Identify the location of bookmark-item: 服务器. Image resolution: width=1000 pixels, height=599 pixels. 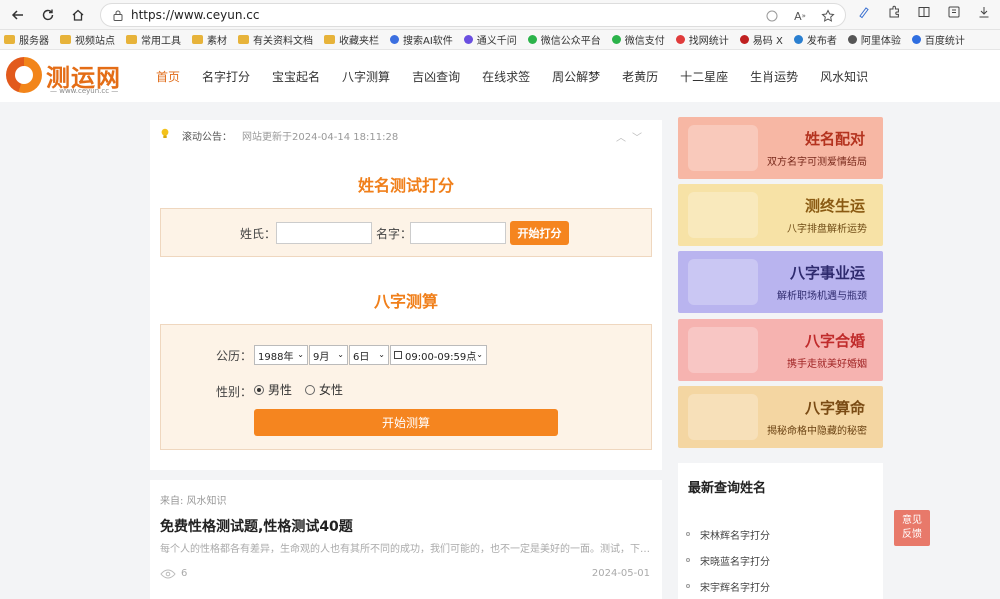
(26, 39).